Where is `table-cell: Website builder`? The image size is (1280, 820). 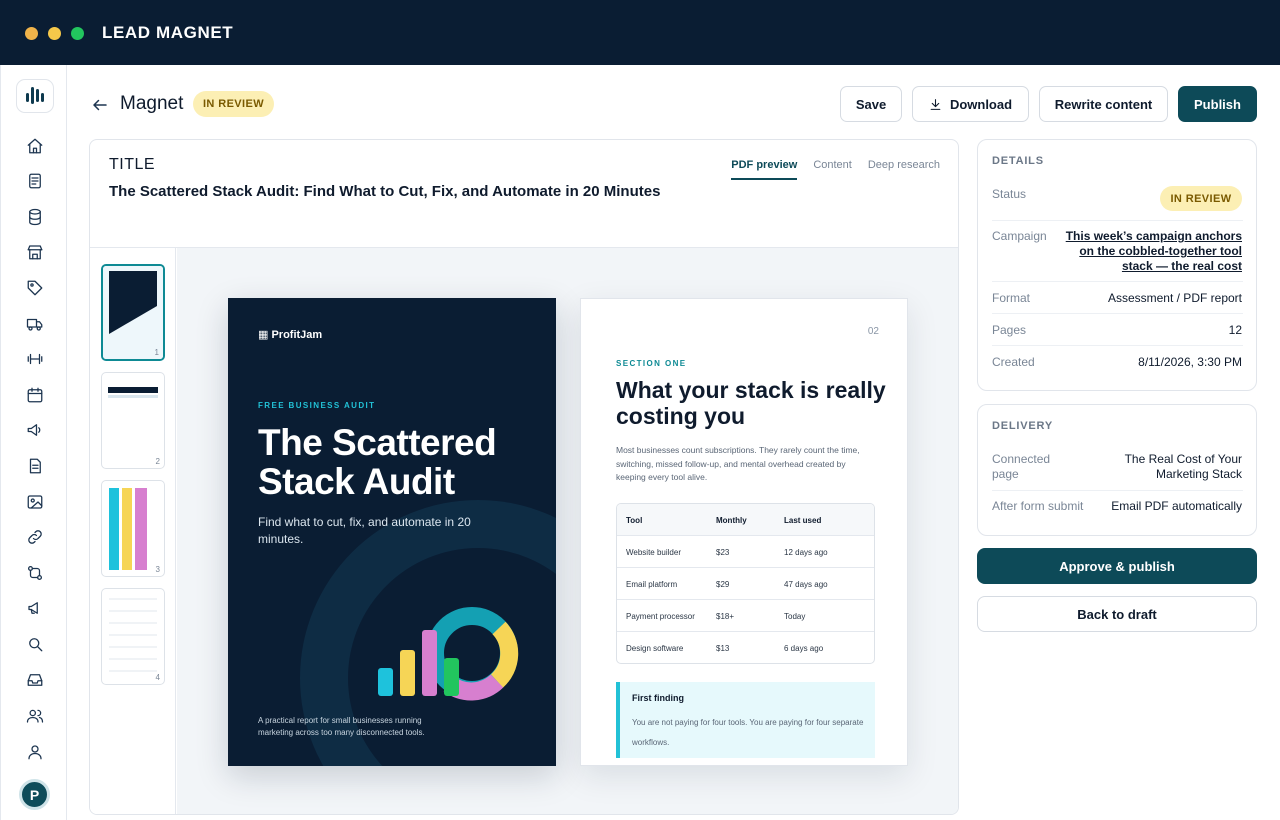
table-cell: Website builder is located at coordinates (653, 552).